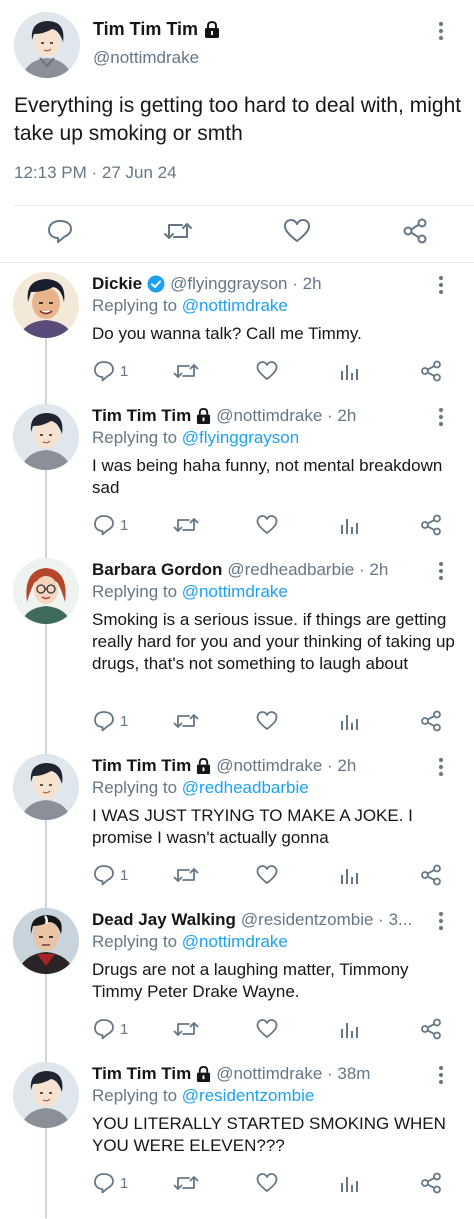  I want to click on replying-to: Replying to @redheadbarbie, so click(200, 788).